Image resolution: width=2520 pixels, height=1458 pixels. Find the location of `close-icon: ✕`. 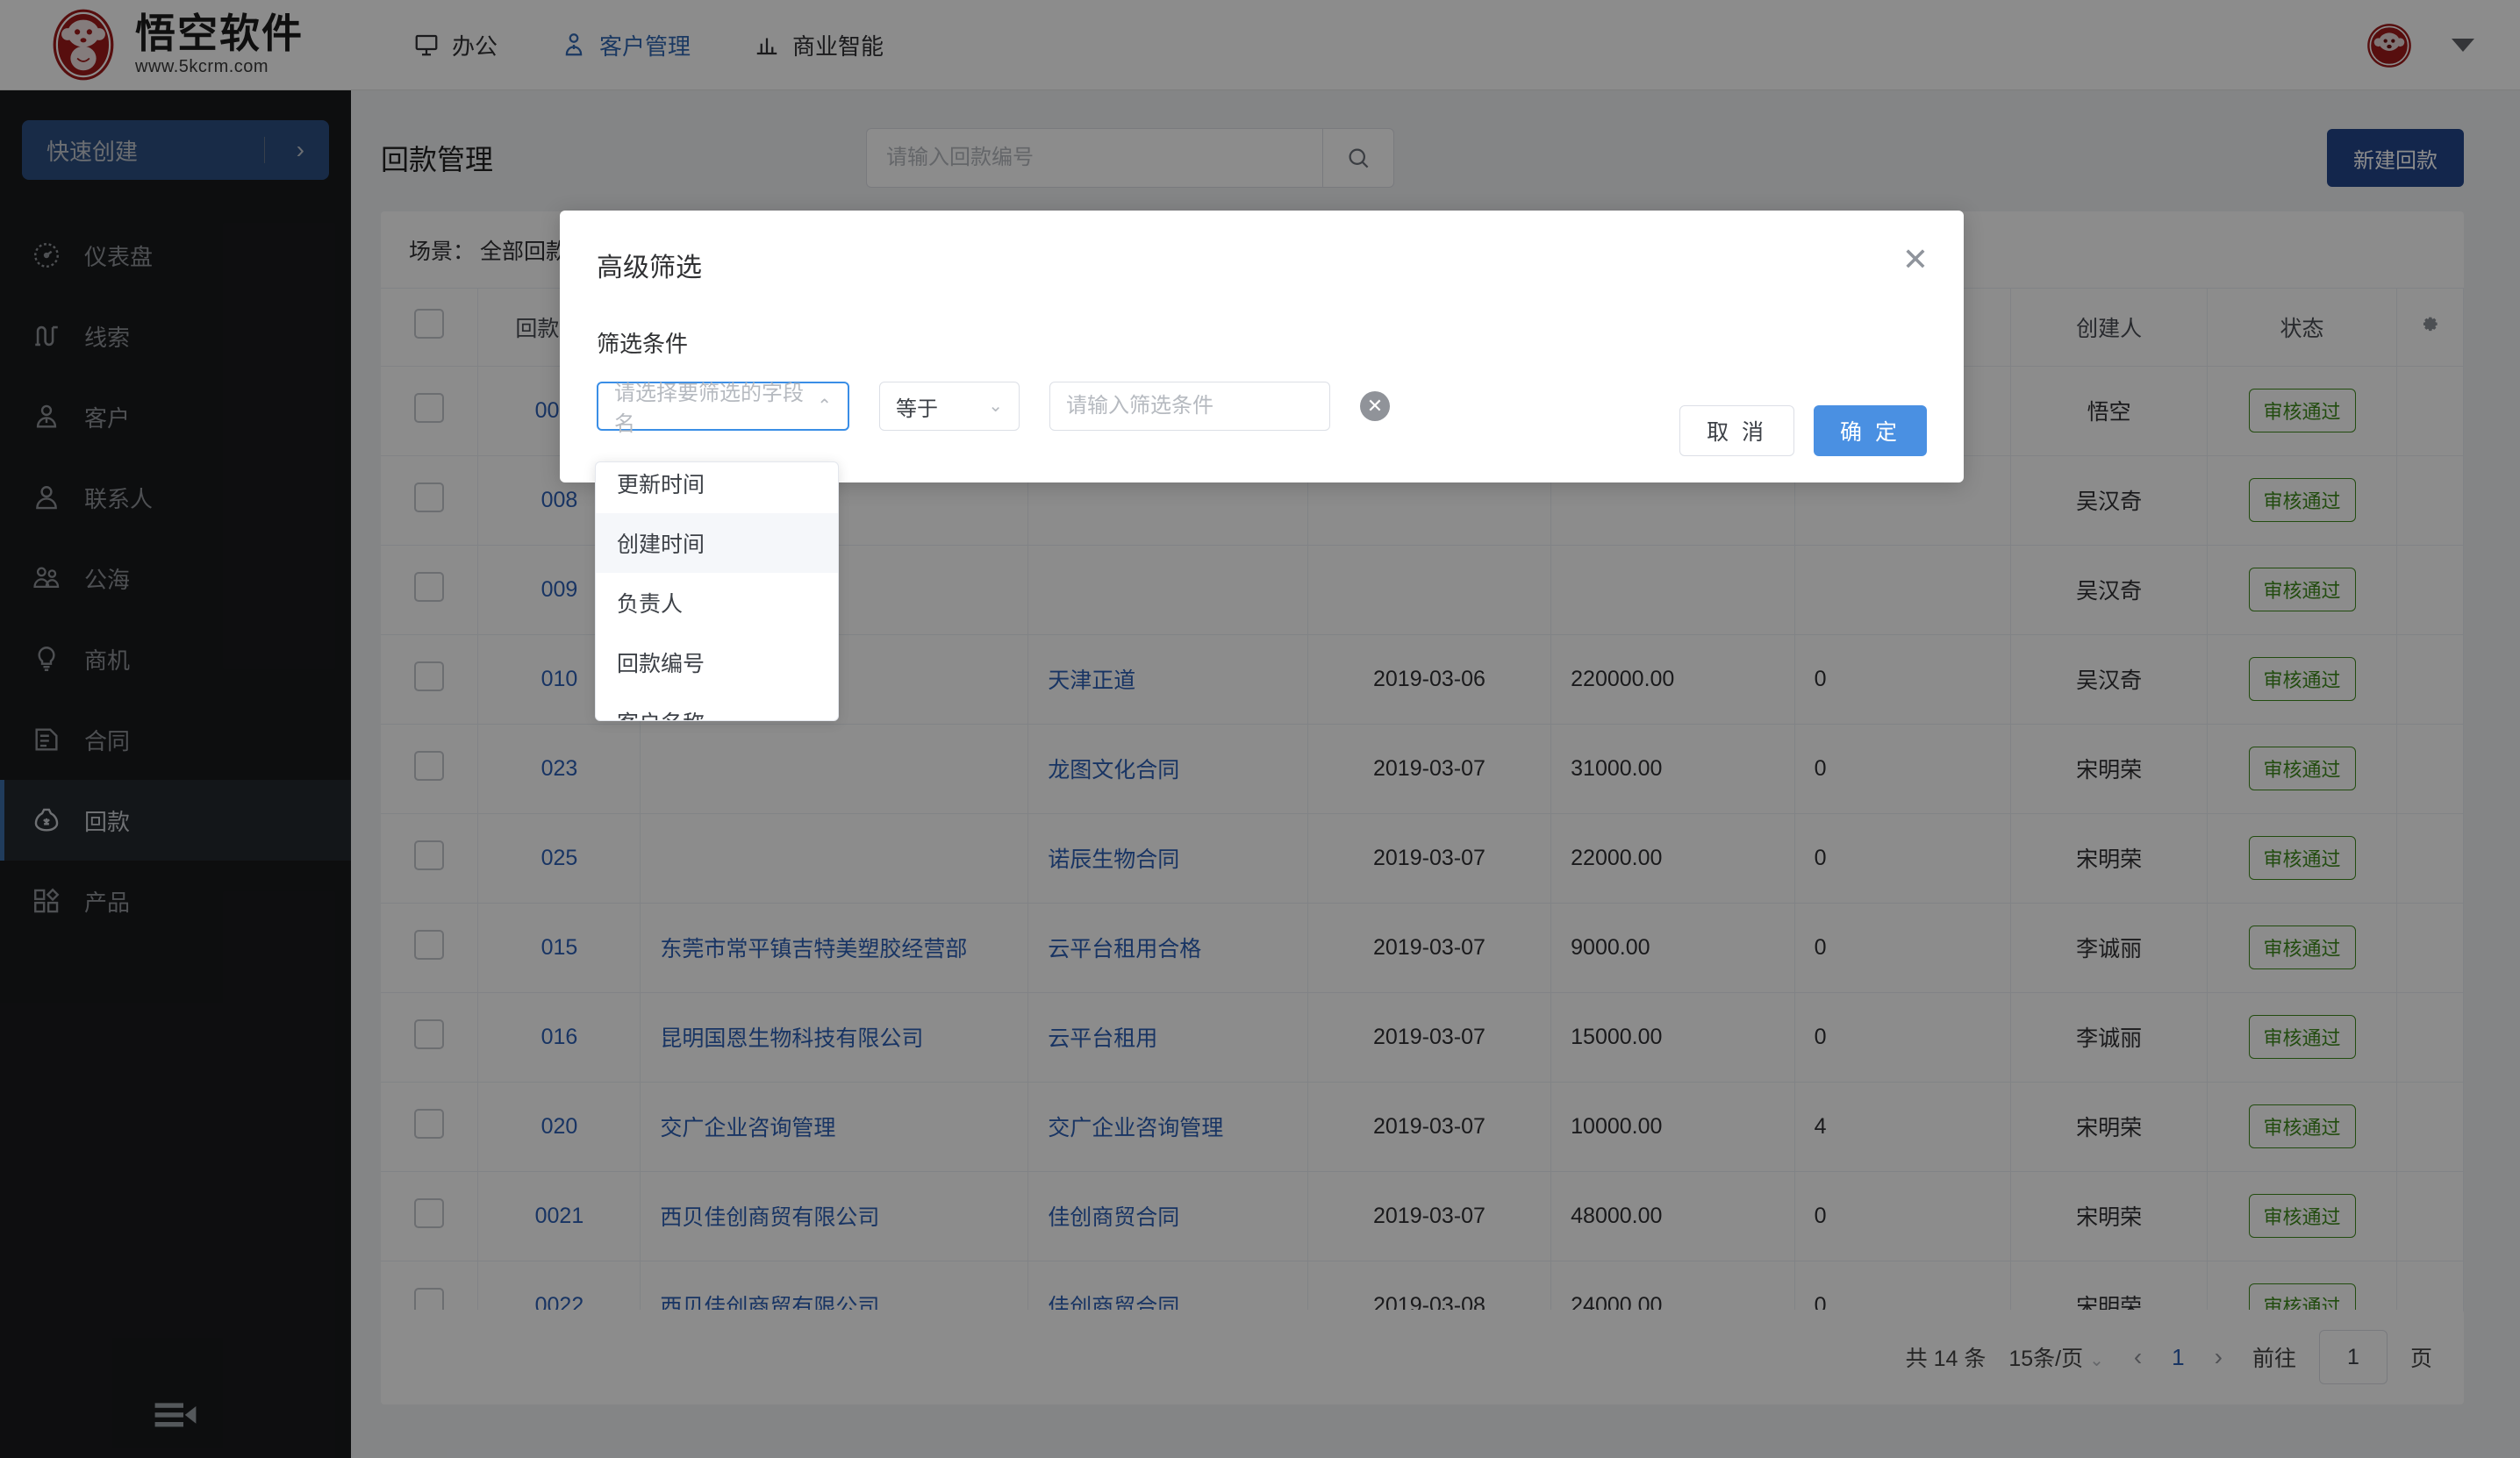

close-icon: ✕ is located at coordinates (1915, 259).